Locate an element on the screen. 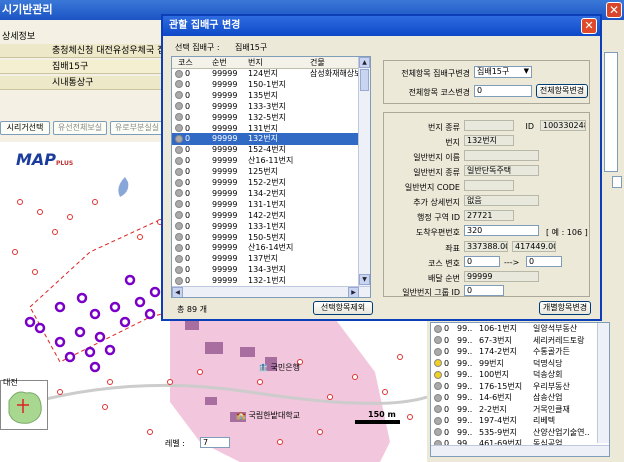 This screenshot has height=462, width=624. exclude-selected-button: 선택항목제외 is located at coordinates (343, 308).